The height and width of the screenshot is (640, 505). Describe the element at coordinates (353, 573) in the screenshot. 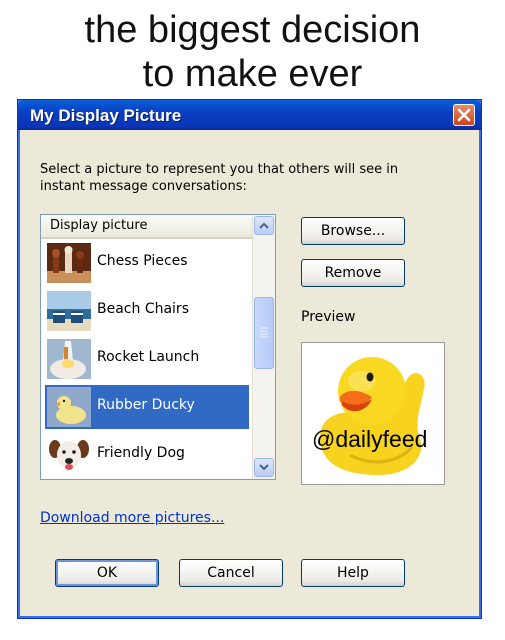

I see `help-button: Help` at that location.